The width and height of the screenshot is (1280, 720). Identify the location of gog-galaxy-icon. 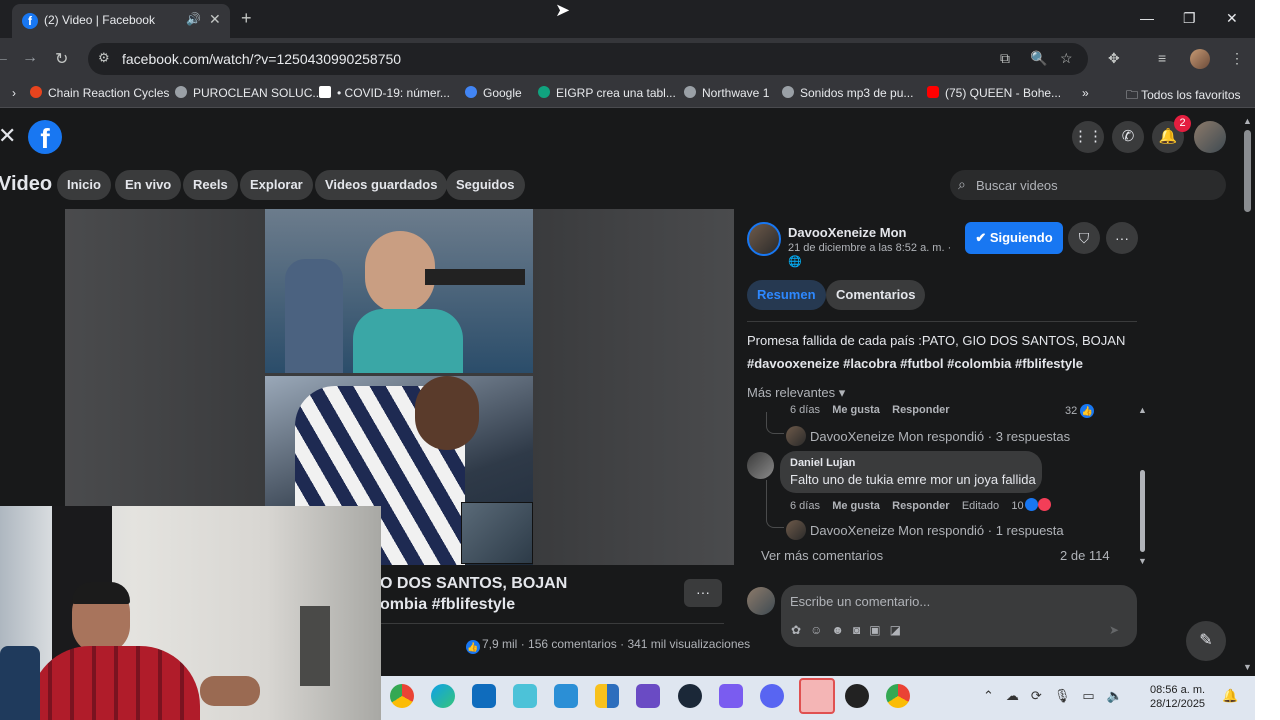
(731, 696).